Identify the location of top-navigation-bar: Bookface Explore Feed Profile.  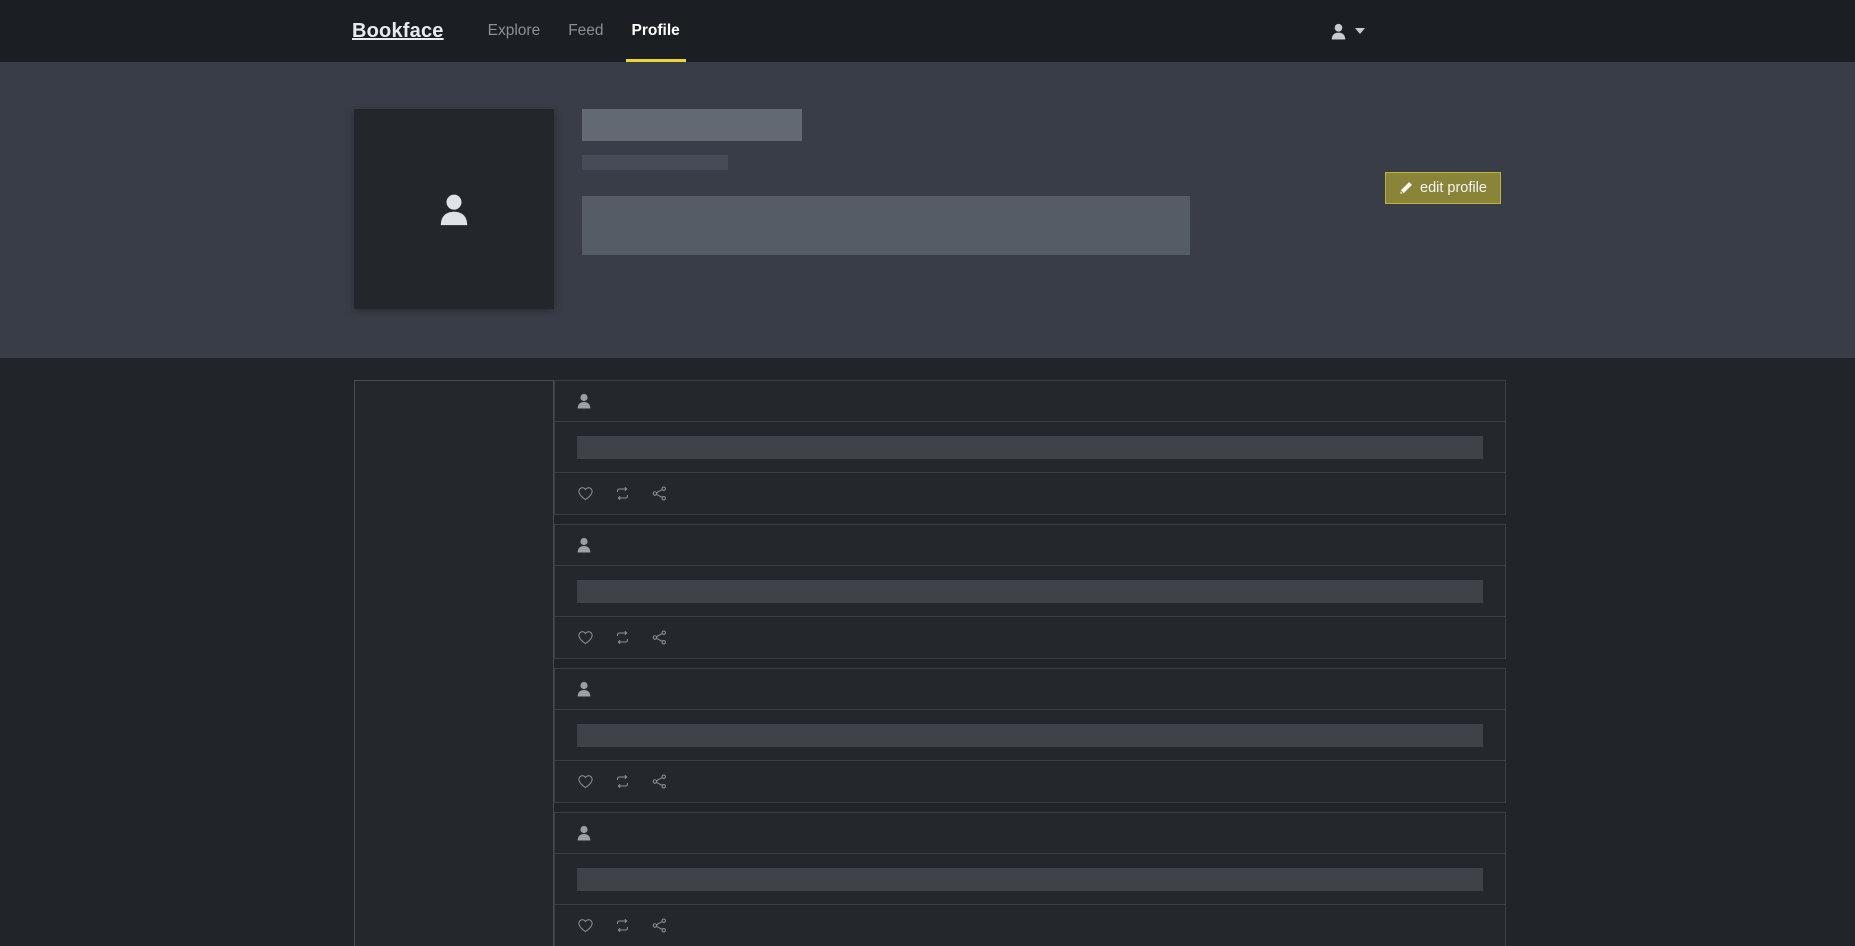
(927, 31).